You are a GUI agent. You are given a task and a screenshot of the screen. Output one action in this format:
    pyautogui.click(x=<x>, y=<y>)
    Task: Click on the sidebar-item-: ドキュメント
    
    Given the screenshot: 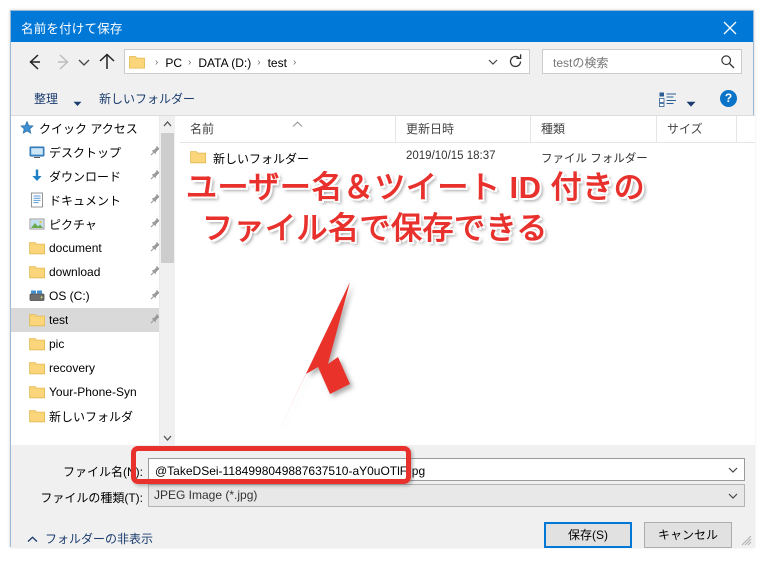 What is the action you would take?
    pyautogui.click(x=93, y=200)
    